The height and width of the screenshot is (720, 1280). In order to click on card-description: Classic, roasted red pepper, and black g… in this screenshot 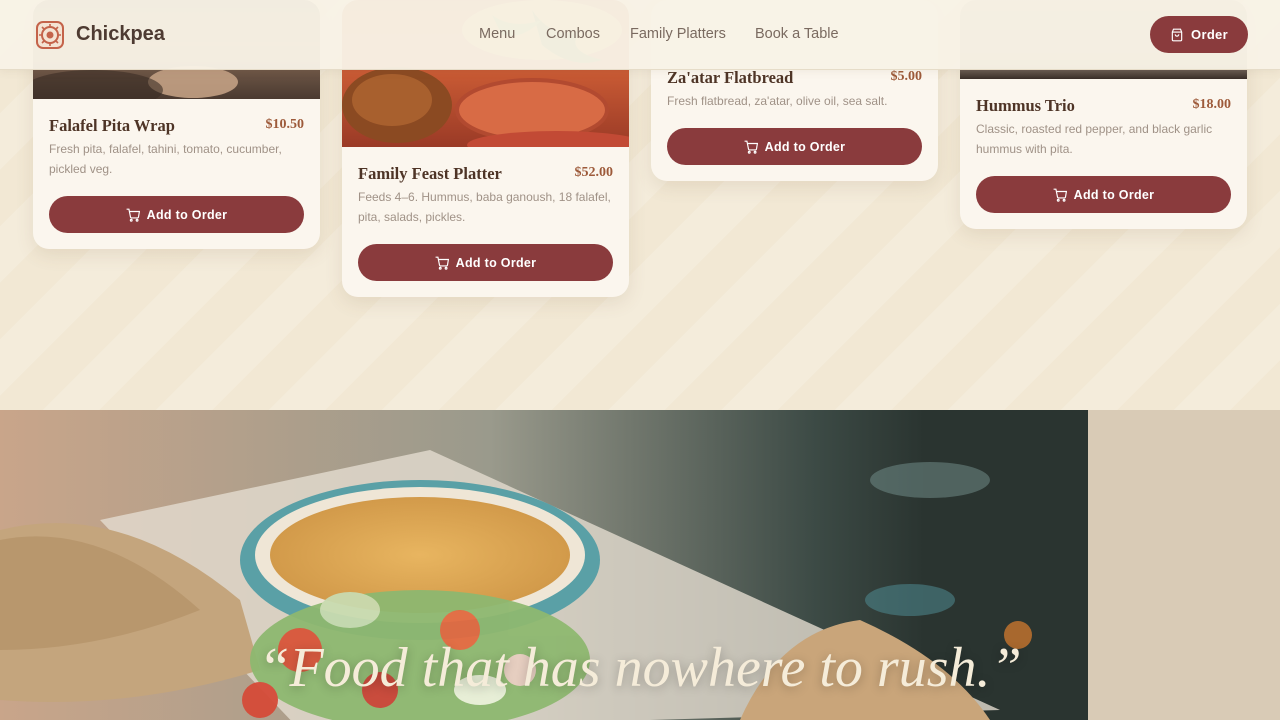, I will do `click(1094, 139)`.